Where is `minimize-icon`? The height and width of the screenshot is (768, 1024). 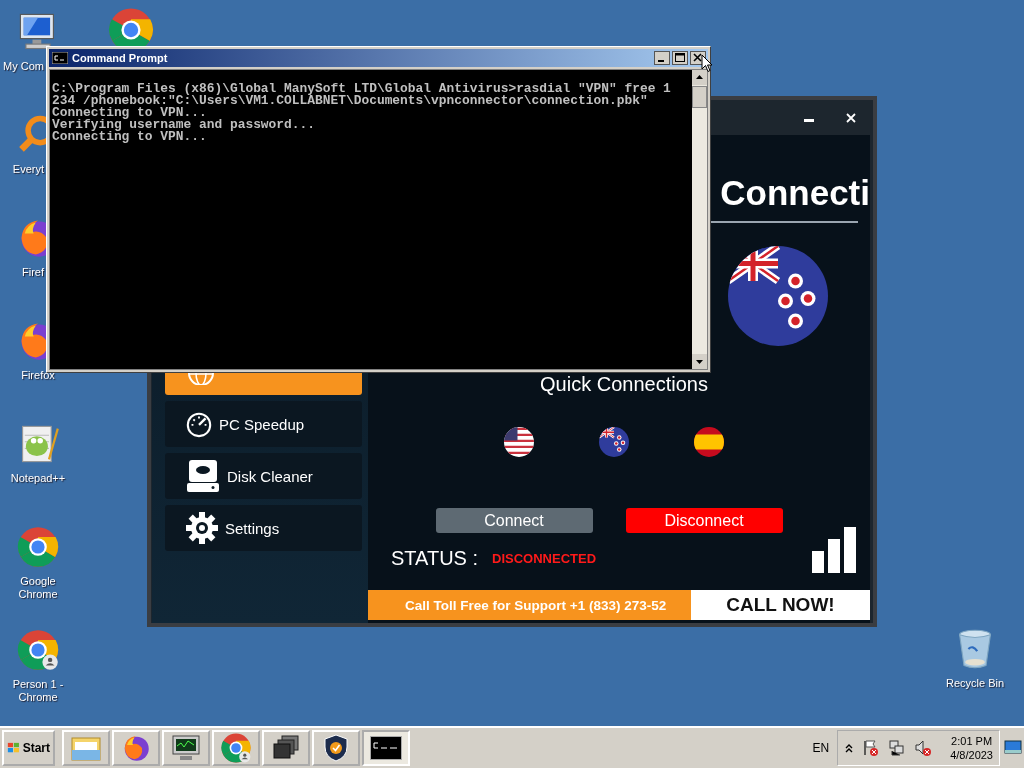
minimize-icon is located at coordinates (662, 58).